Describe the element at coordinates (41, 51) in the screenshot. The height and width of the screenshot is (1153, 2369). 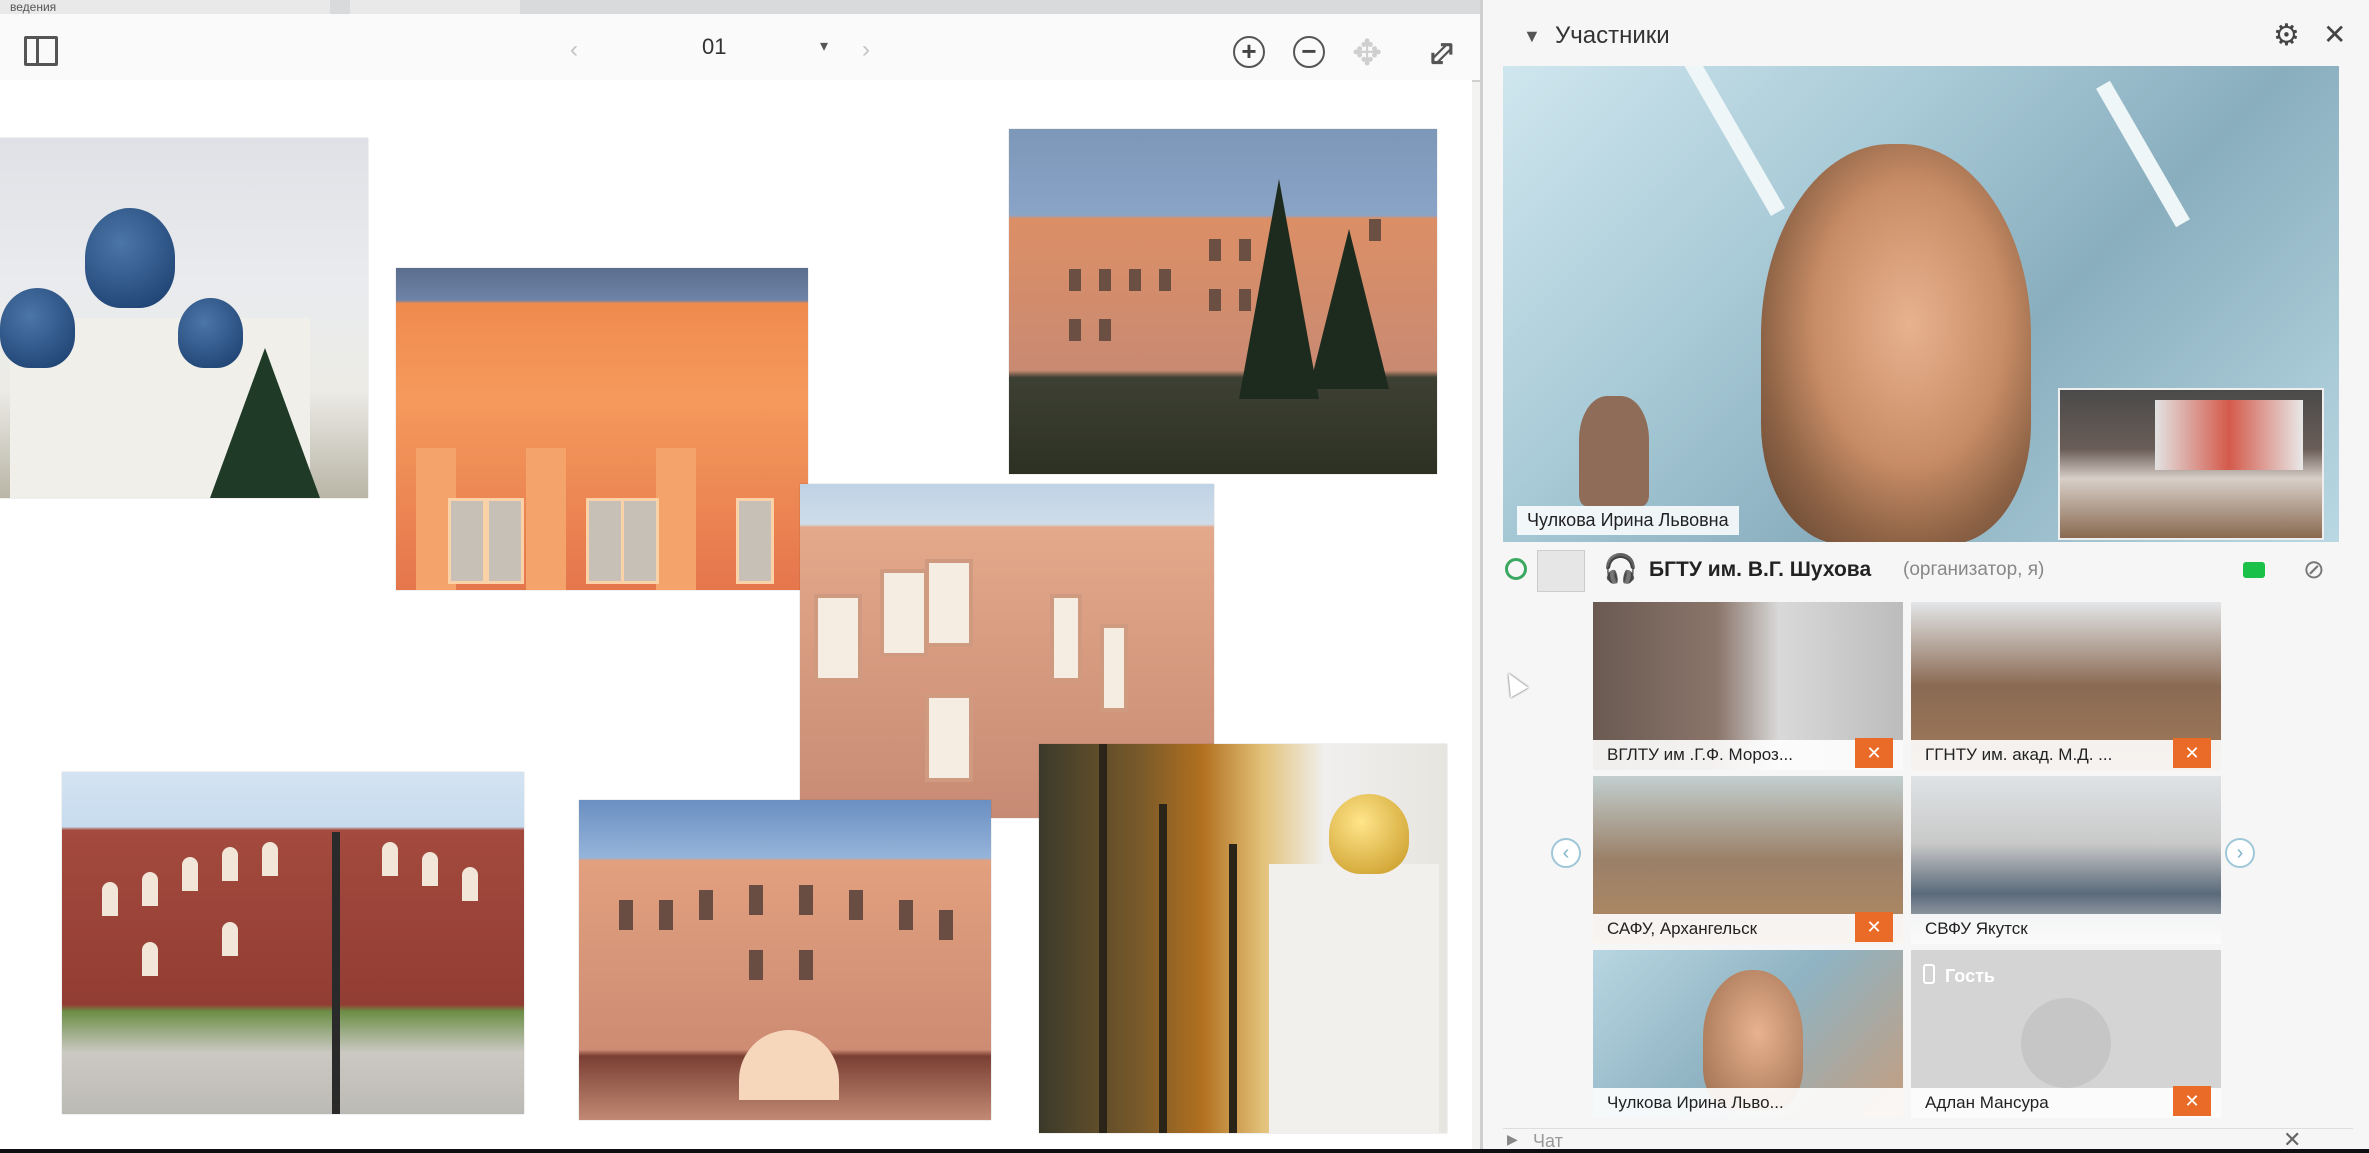
I see `panel-toggle-icon` at that location.